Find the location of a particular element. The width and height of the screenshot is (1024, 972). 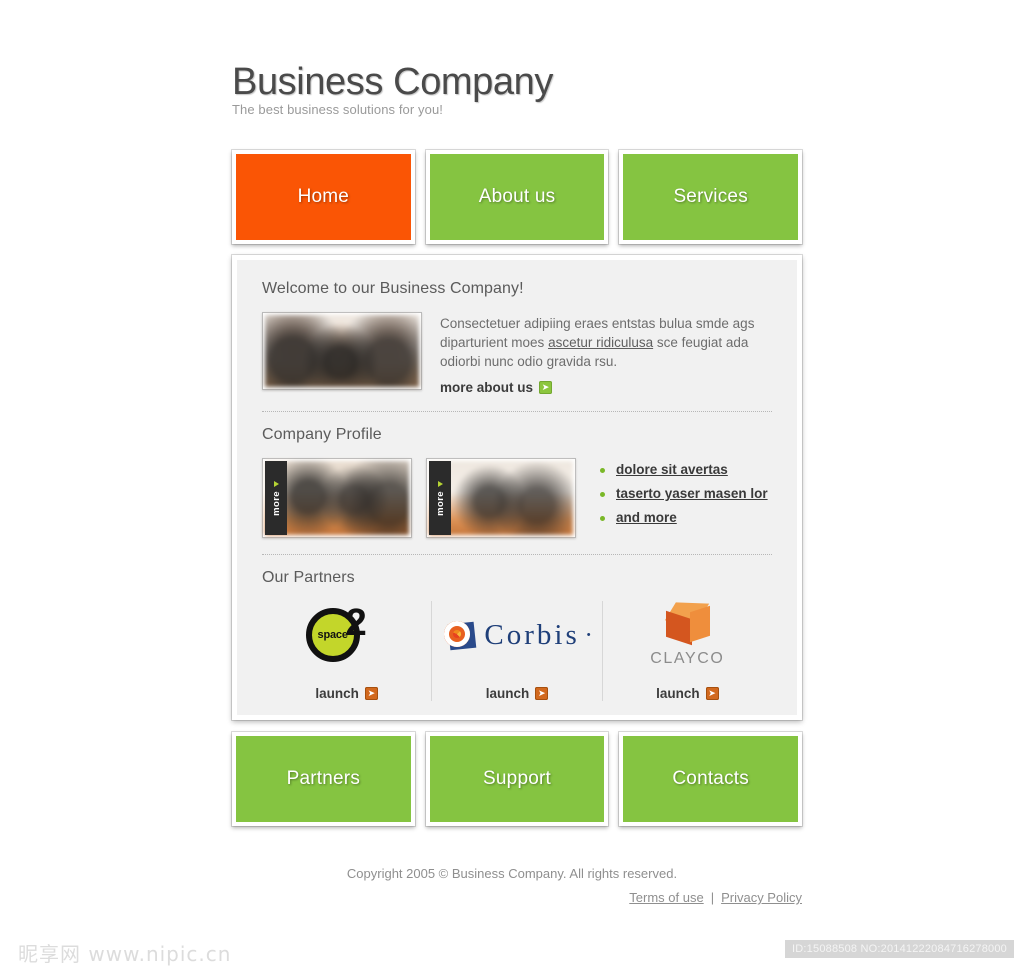

nav-button-support: Support is located at coordinates (517, 779).